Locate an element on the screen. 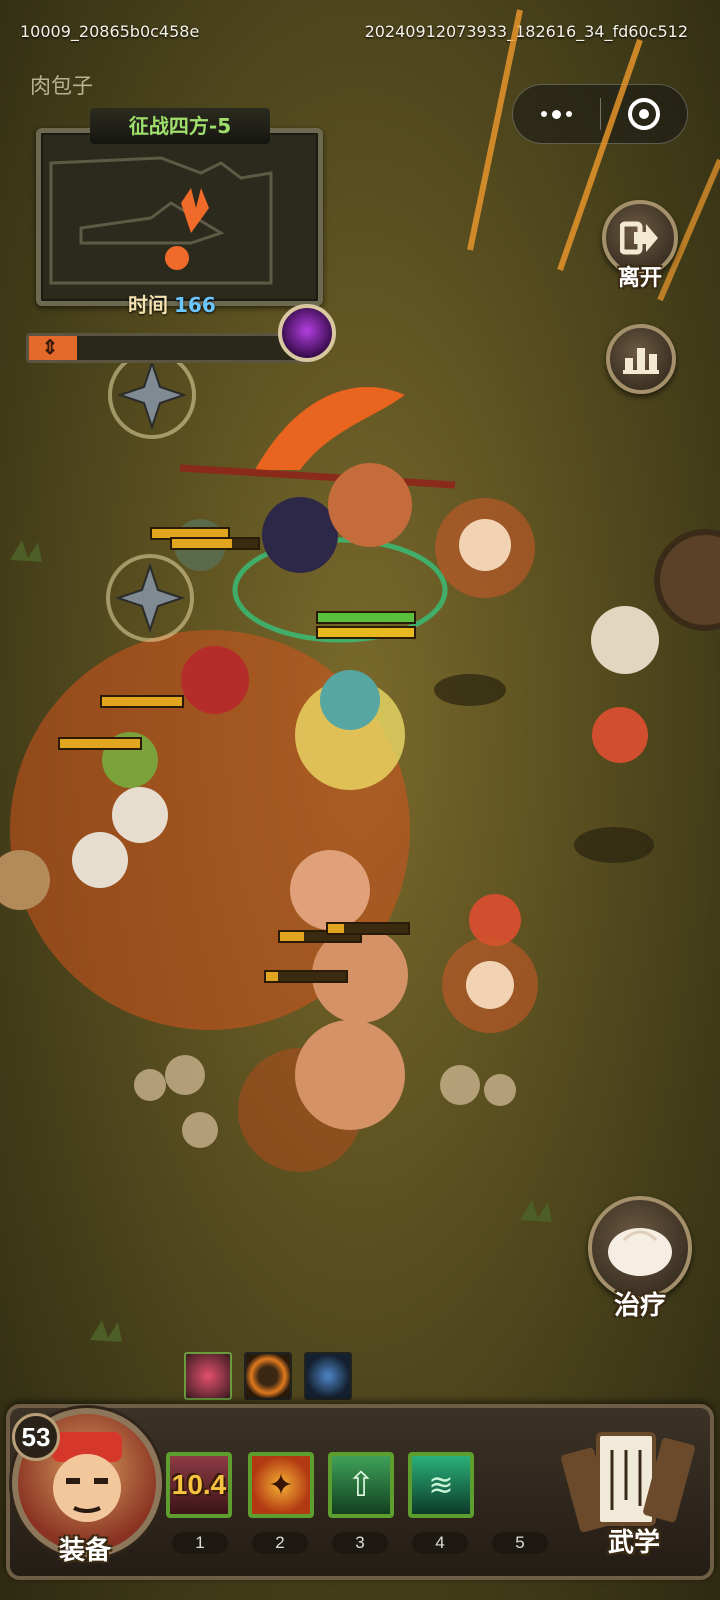  minimap is located at coordinates (179, 217).